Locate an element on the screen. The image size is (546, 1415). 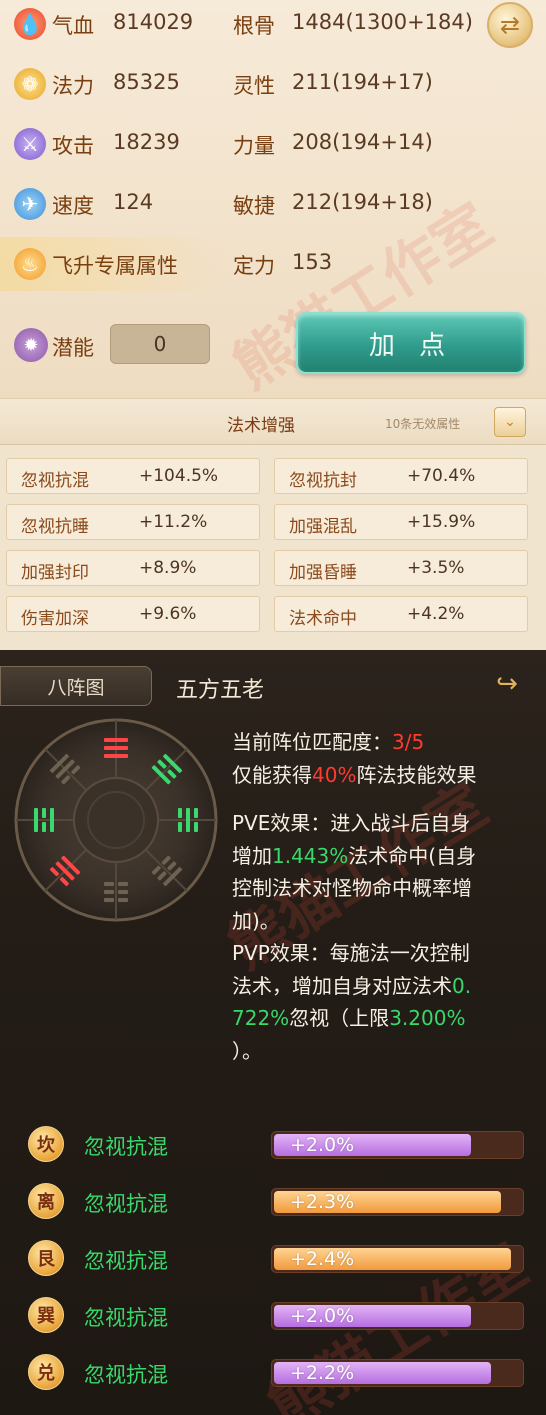
formation-bar-row: 艮 忽视抗混 +2.4% is located at coordinates (273, 1258).